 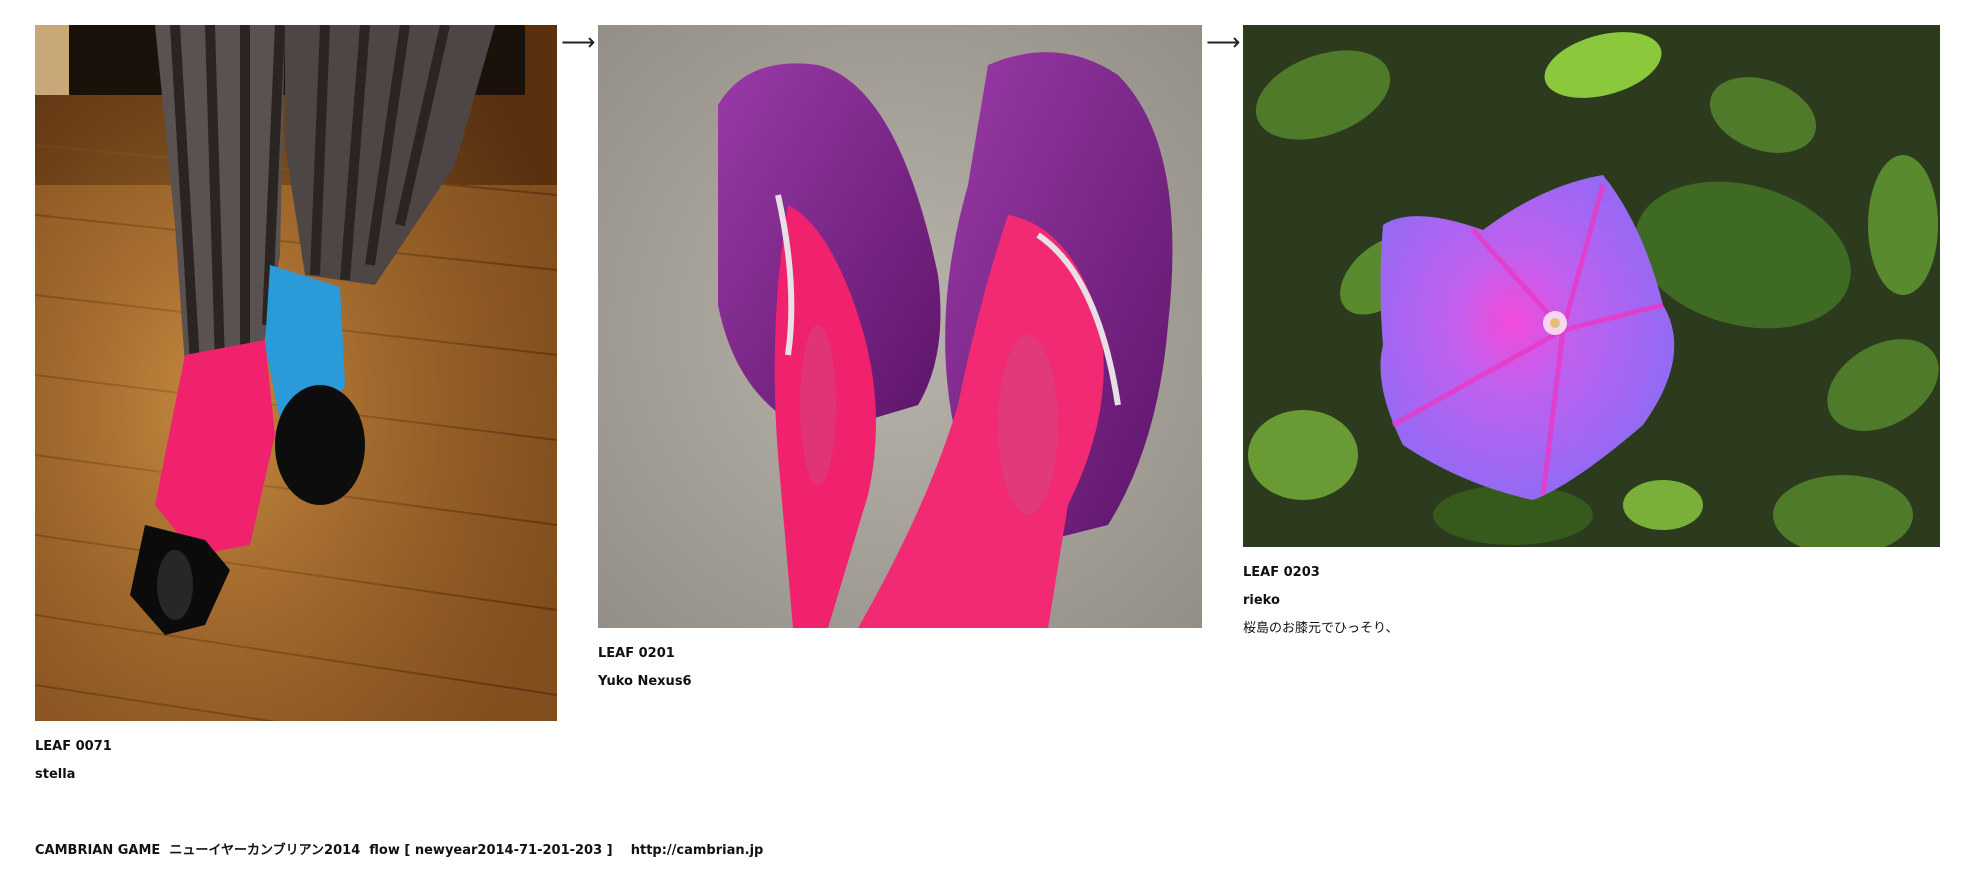 I want to click on leaf-id: LEAF 0203, so click(x=1281, y=572).